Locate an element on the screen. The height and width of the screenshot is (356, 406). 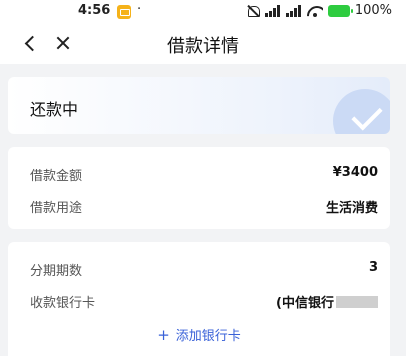
plus-icon: + is located at coordinates (163, 335).